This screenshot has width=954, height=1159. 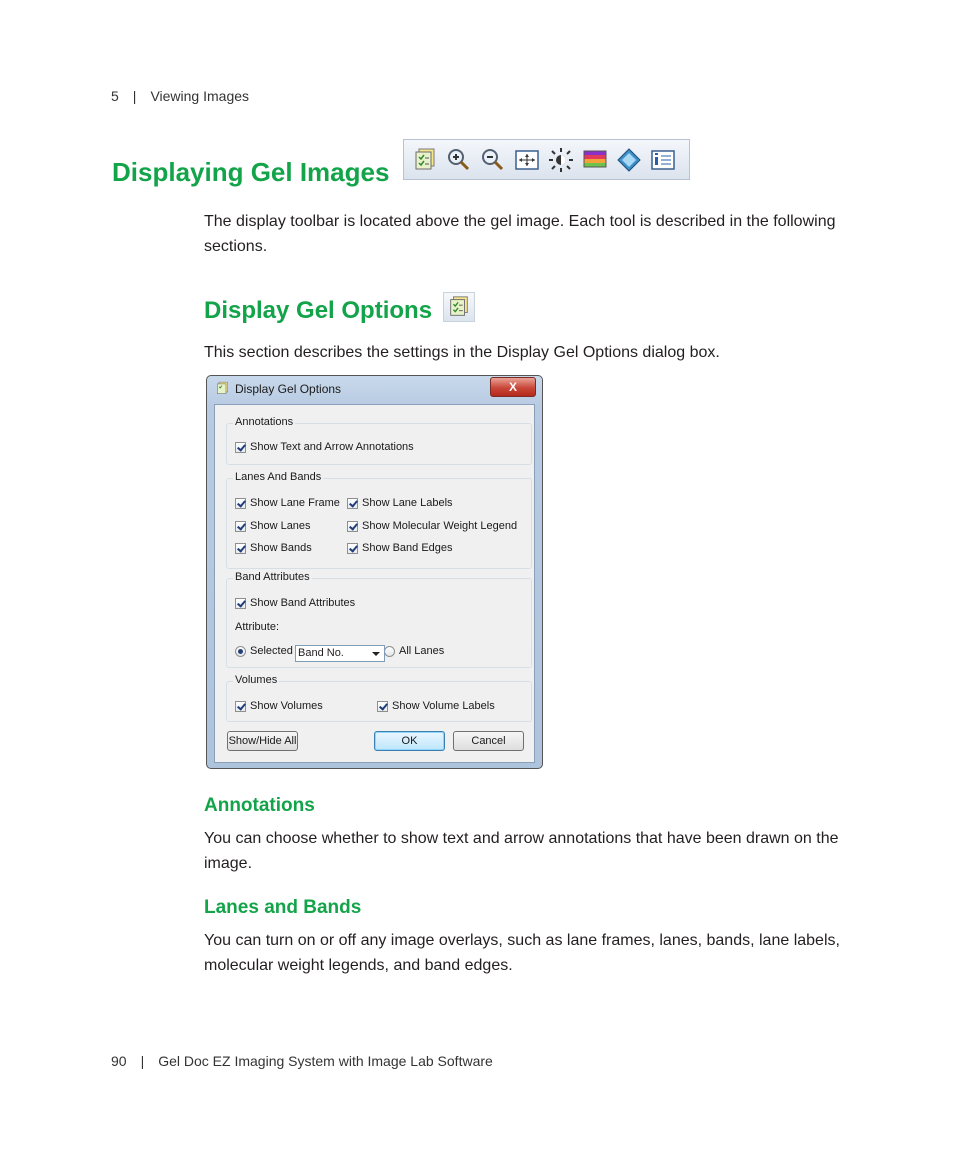 What do you see at coordinates (288, 388) in the screenshot?
I see `dialog-title: Display Gel Options` at bounding box center [288, 388].